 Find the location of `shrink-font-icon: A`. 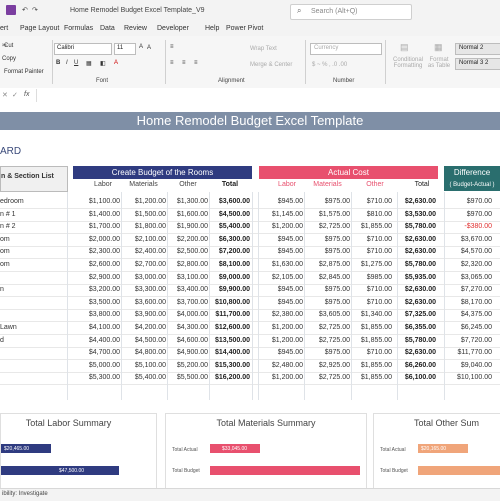

shrink-font-icon: A is located at coordinates (149, 48).